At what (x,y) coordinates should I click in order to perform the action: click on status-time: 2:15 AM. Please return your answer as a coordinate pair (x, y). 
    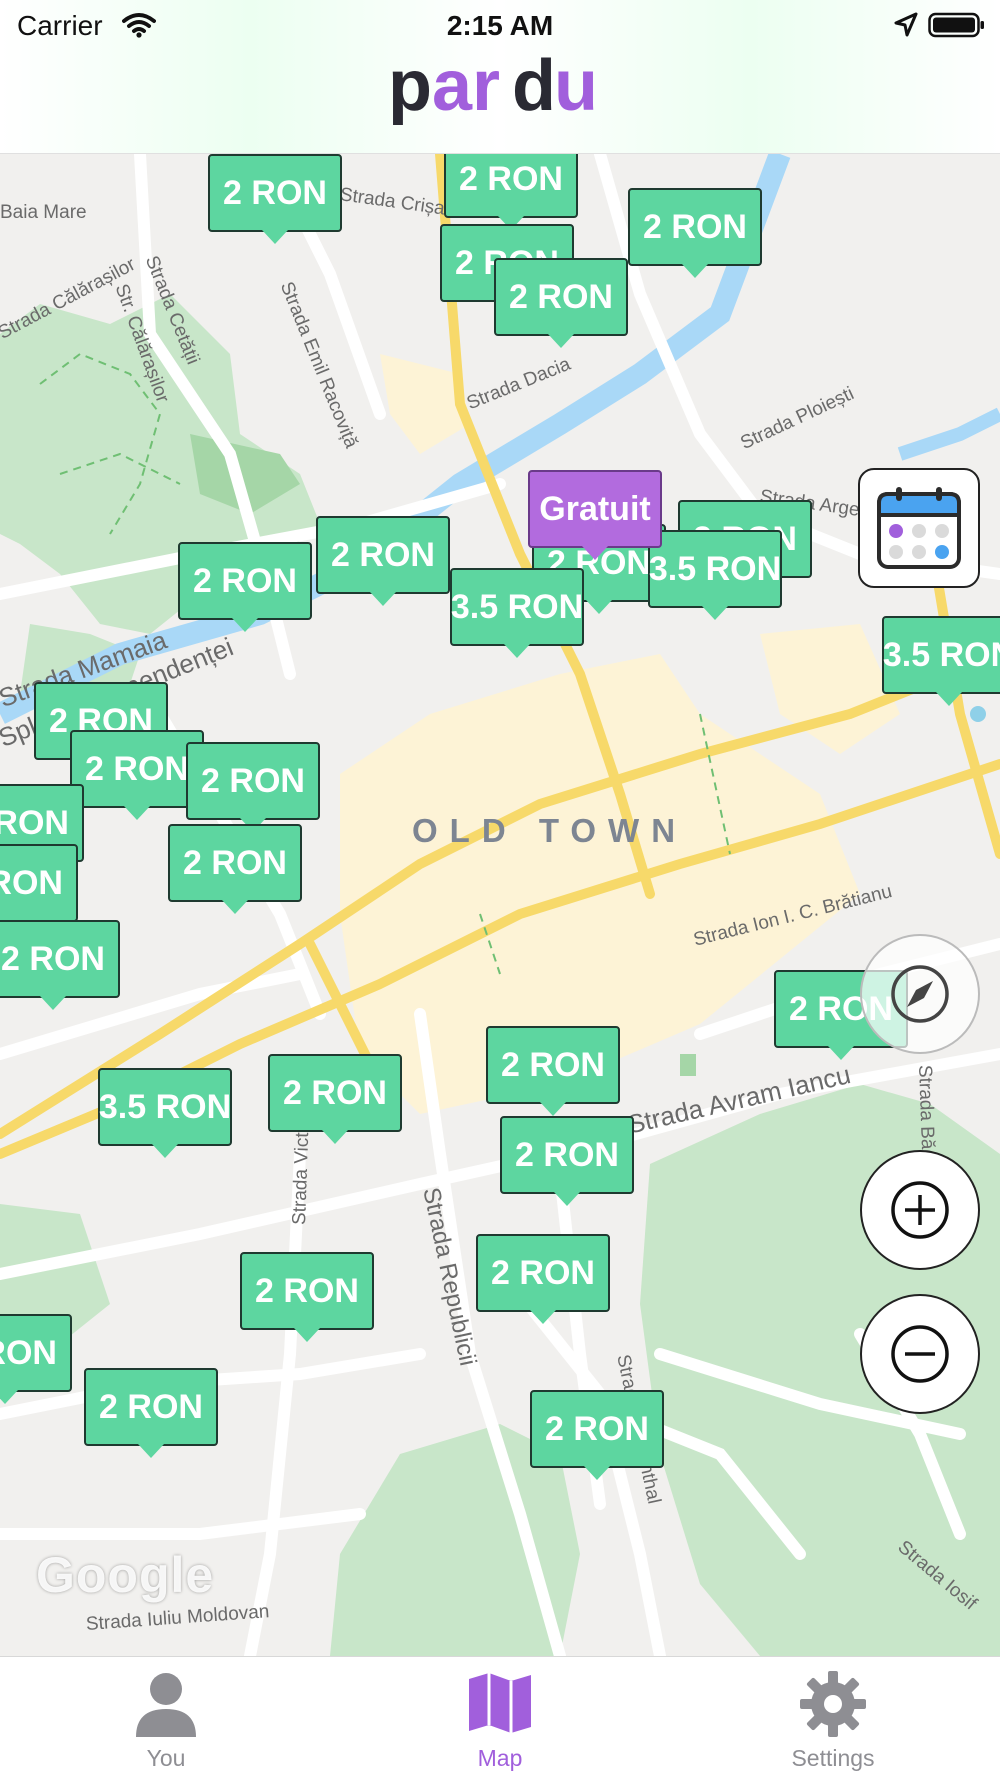
    Looking at the image, I should click on (500, 25).